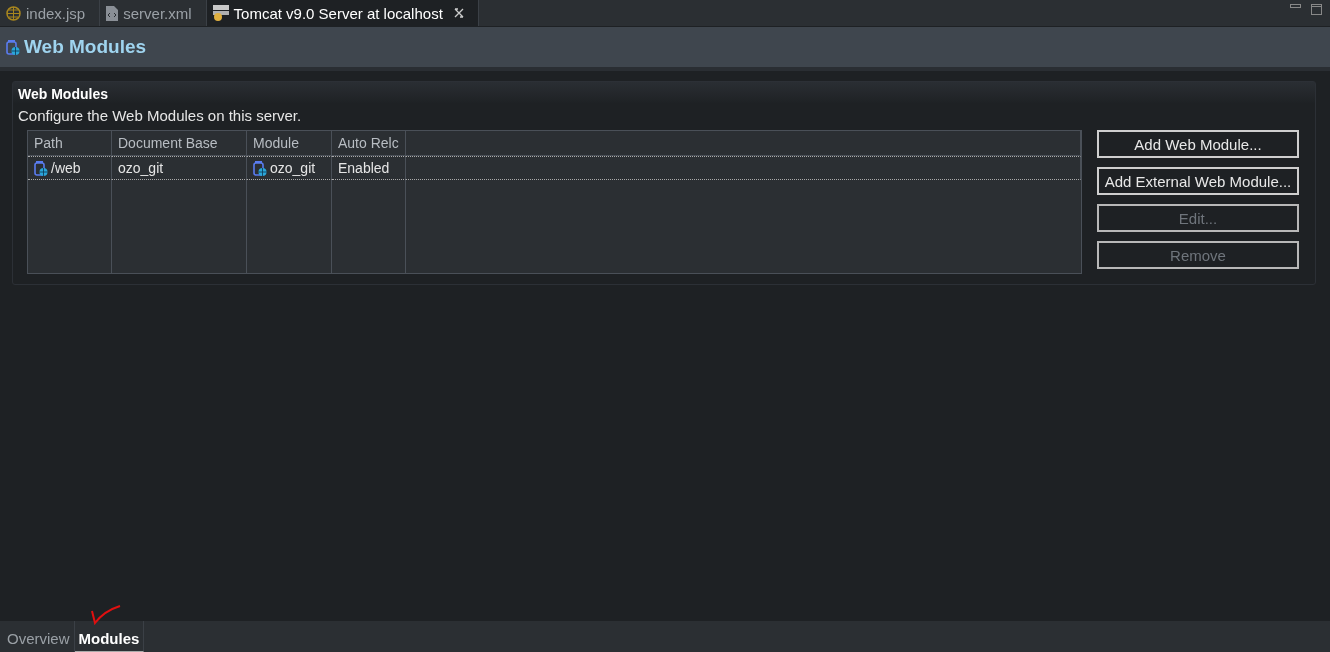  Describe the element at coordinates (85, 47) in the screenshot. I see `page-title: Web Modules` at that location.